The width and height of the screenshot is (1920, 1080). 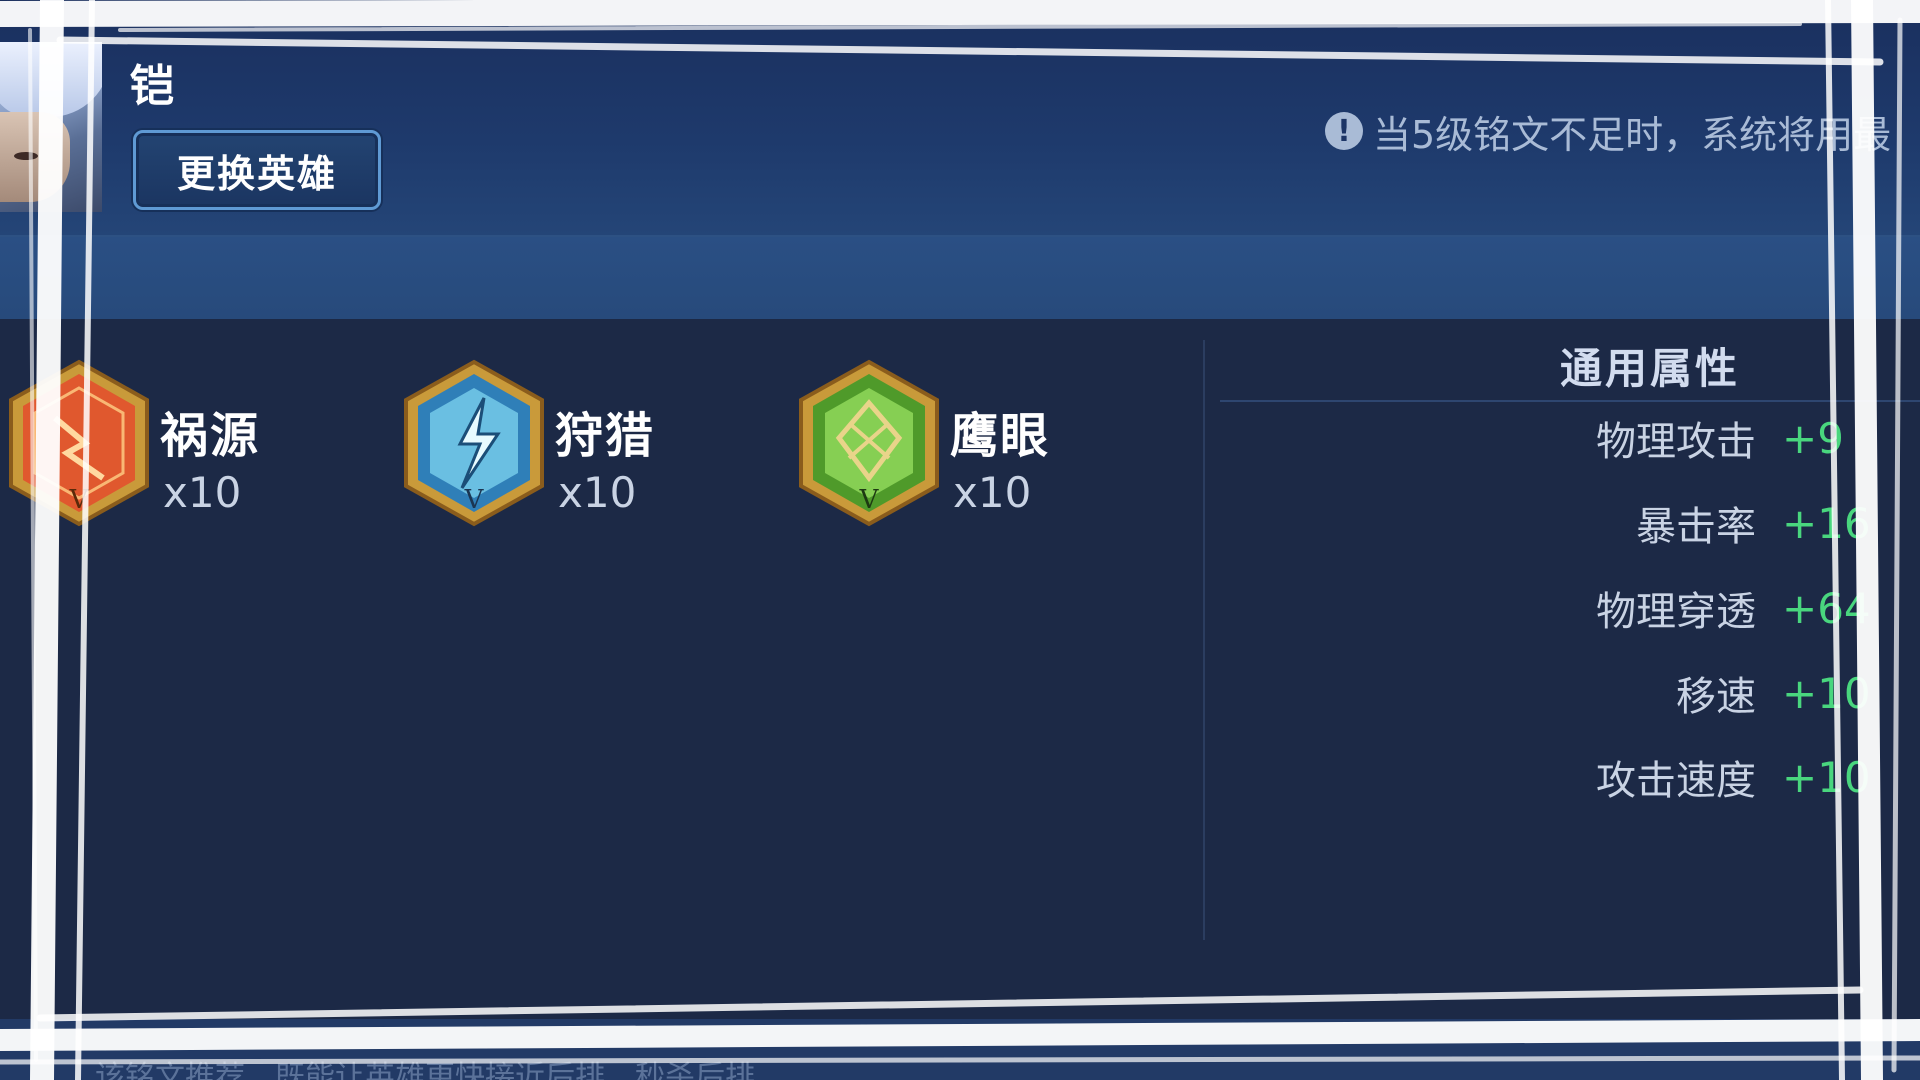 I want to click on footer-tip: 该铭文推荐，既能让英雄更快接近后排，秒杀后排, so click(x=425, y=1070).